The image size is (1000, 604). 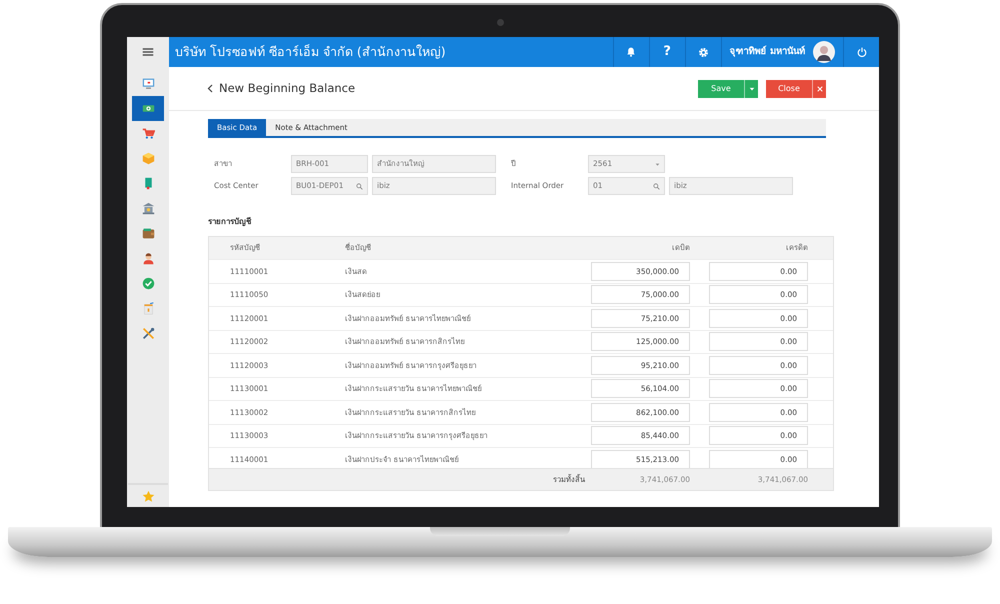 I want to click on avatar, so click(x=824, y=52).